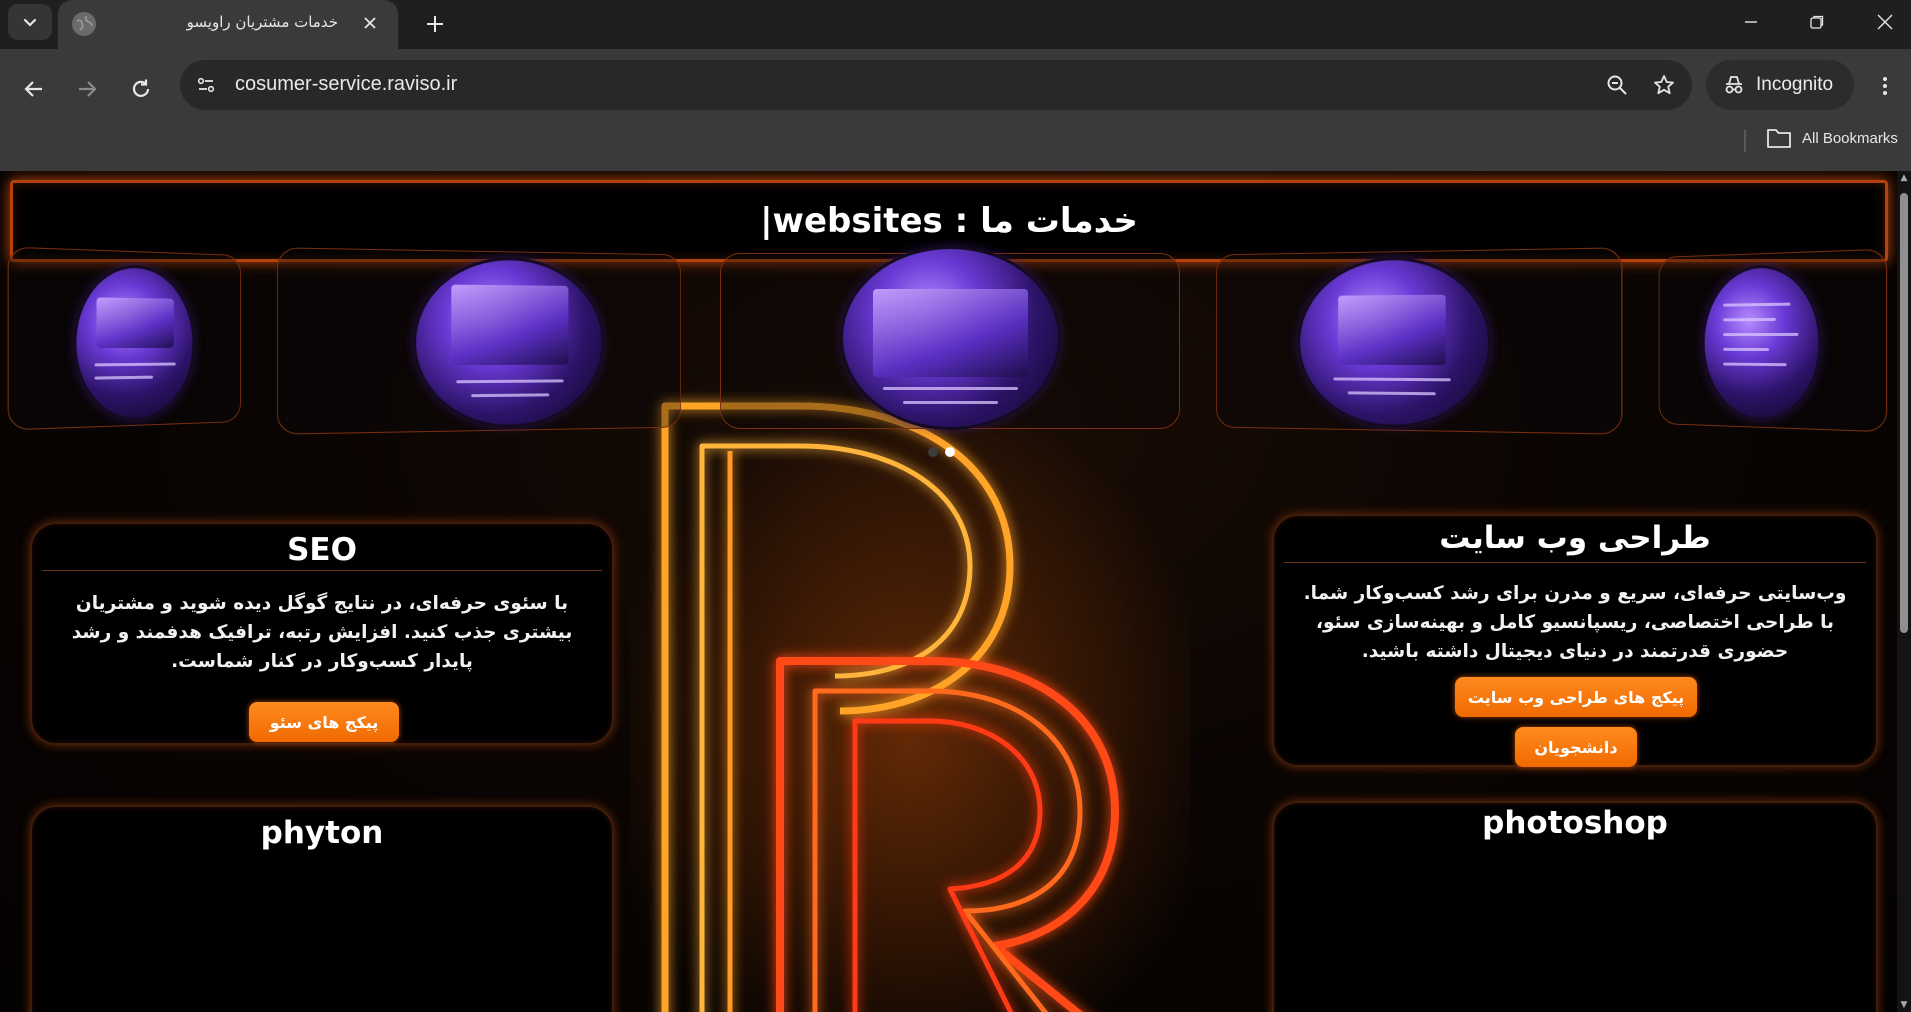  Describe the element at coordinates (1779, 138) in the screenshot. I see `folder-icon` at that location.